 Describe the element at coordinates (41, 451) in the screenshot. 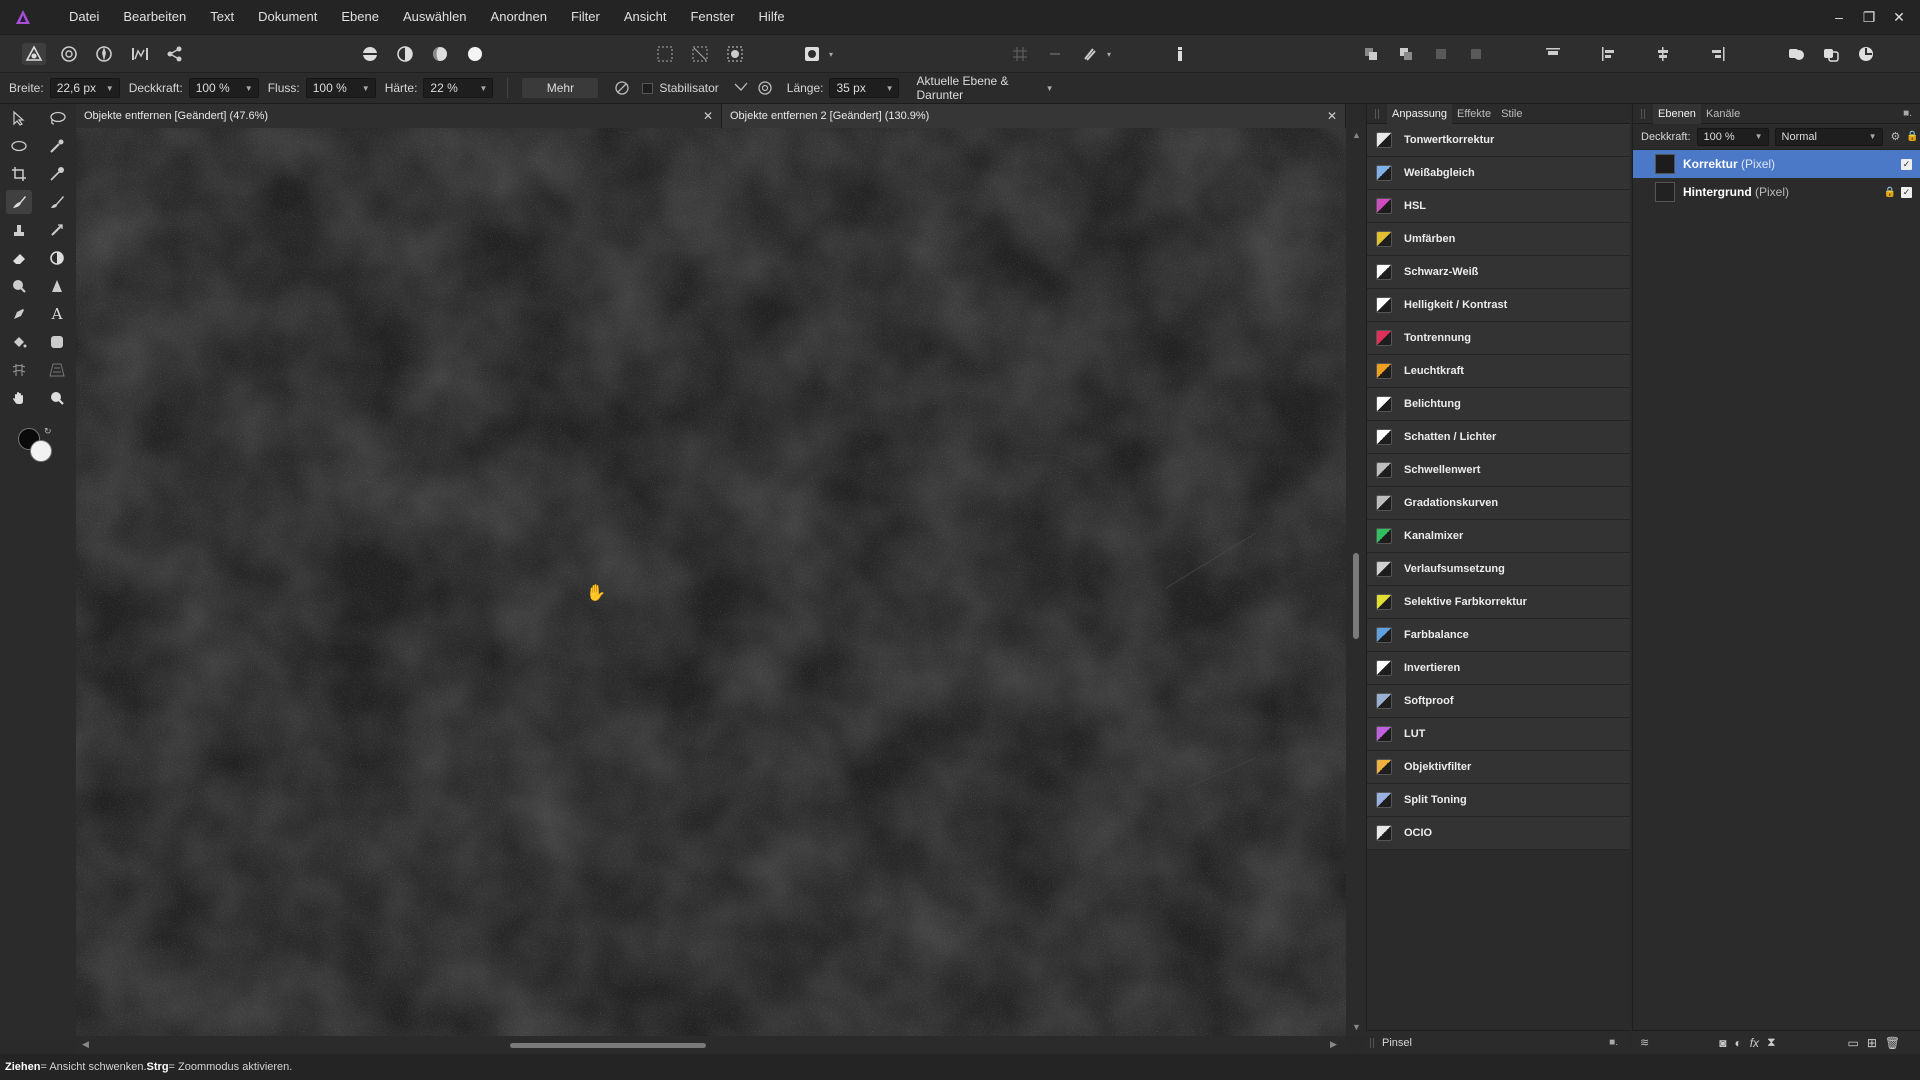

I see `secondary-color-swatch` at that location.